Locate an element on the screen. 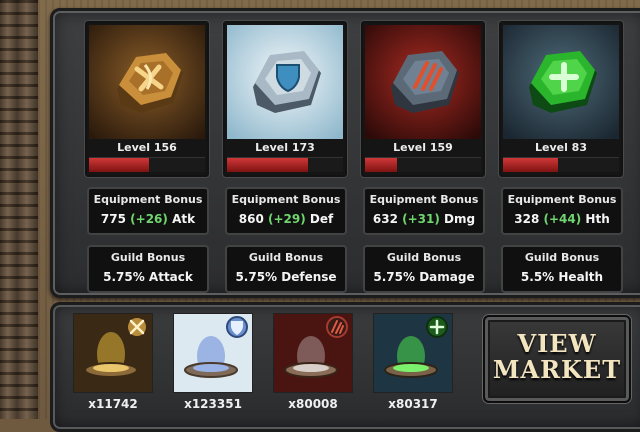 The height and width of the screenshot is (432, 640). equipment-bonus-box: Equipment Bonus 860 (+29) Def is located at coordinates (286, 211).